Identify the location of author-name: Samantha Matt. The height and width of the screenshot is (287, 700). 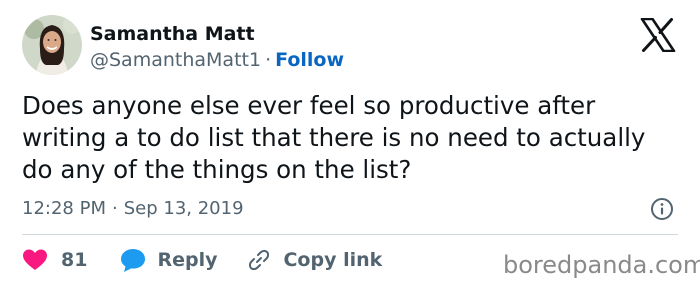
(172, 34).